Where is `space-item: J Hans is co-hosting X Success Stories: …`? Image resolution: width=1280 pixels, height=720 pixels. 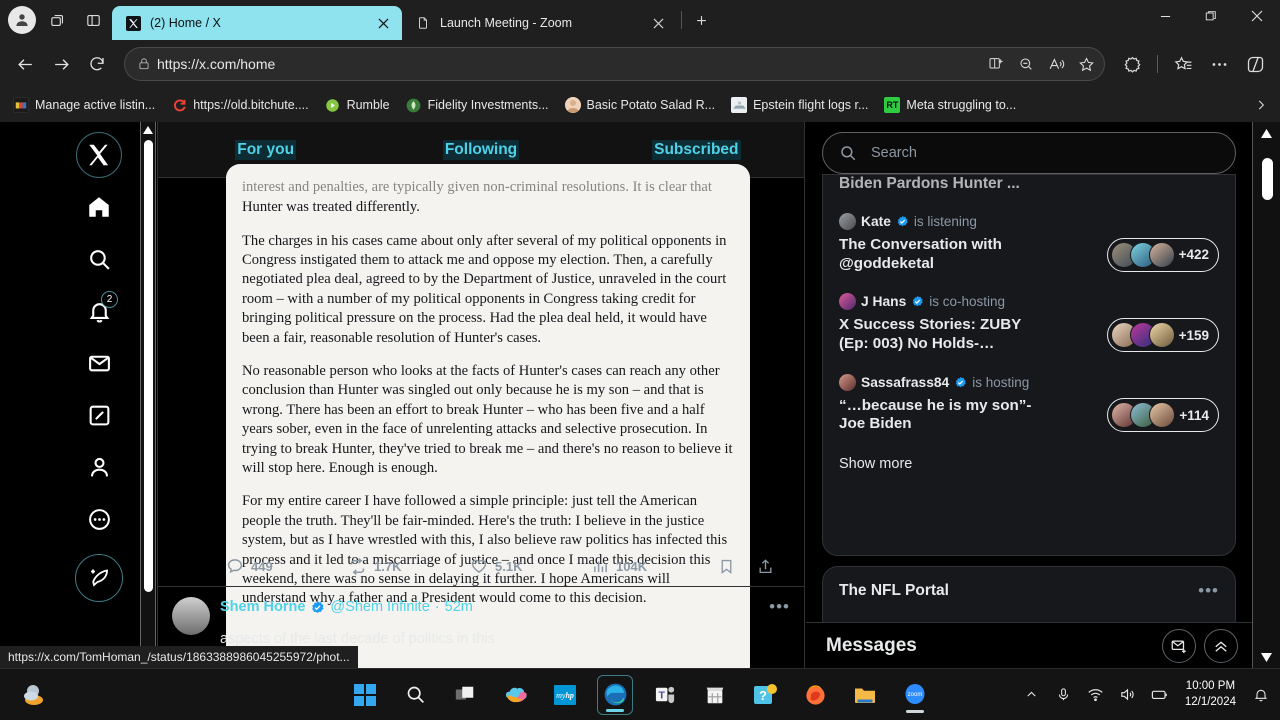
space-item: J Hans is co-hosting X Success Stories: … is located at coordinates (1029, 323).